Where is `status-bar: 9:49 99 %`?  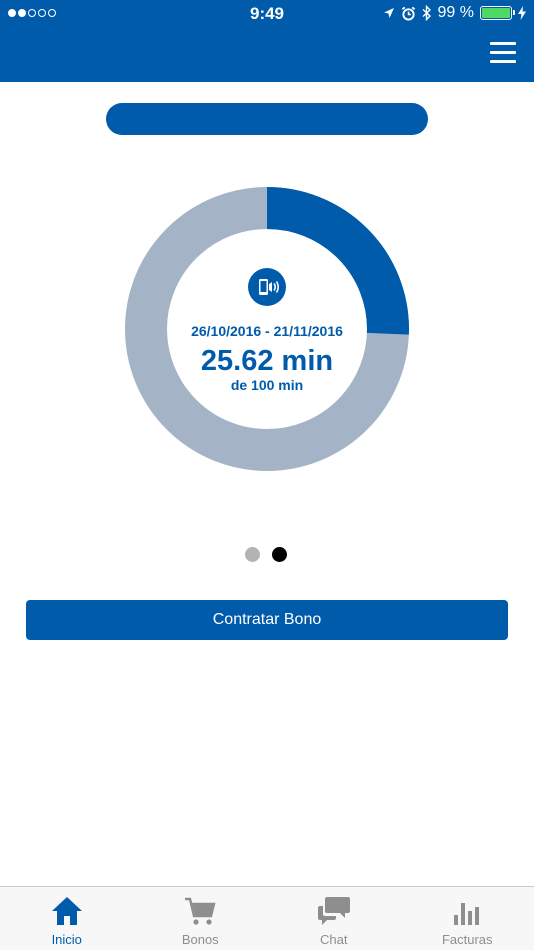
status-bar: 9:49 99 % is located at coordinates (267, 14).